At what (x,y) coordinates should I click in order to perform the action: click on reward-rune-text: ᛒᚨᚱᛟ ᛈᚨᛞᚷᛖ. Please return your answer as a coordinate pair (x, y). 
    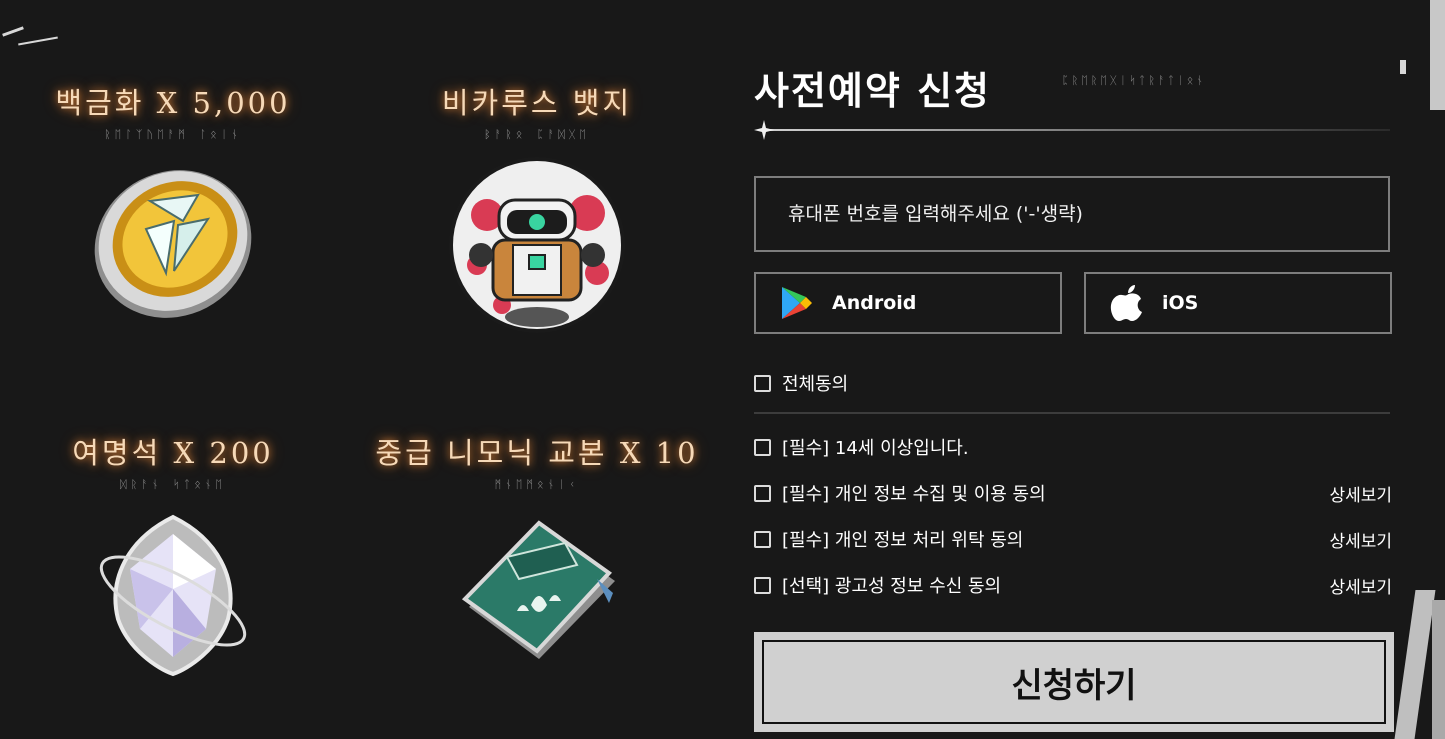
    Looking at the image, I should click on (537, 134).